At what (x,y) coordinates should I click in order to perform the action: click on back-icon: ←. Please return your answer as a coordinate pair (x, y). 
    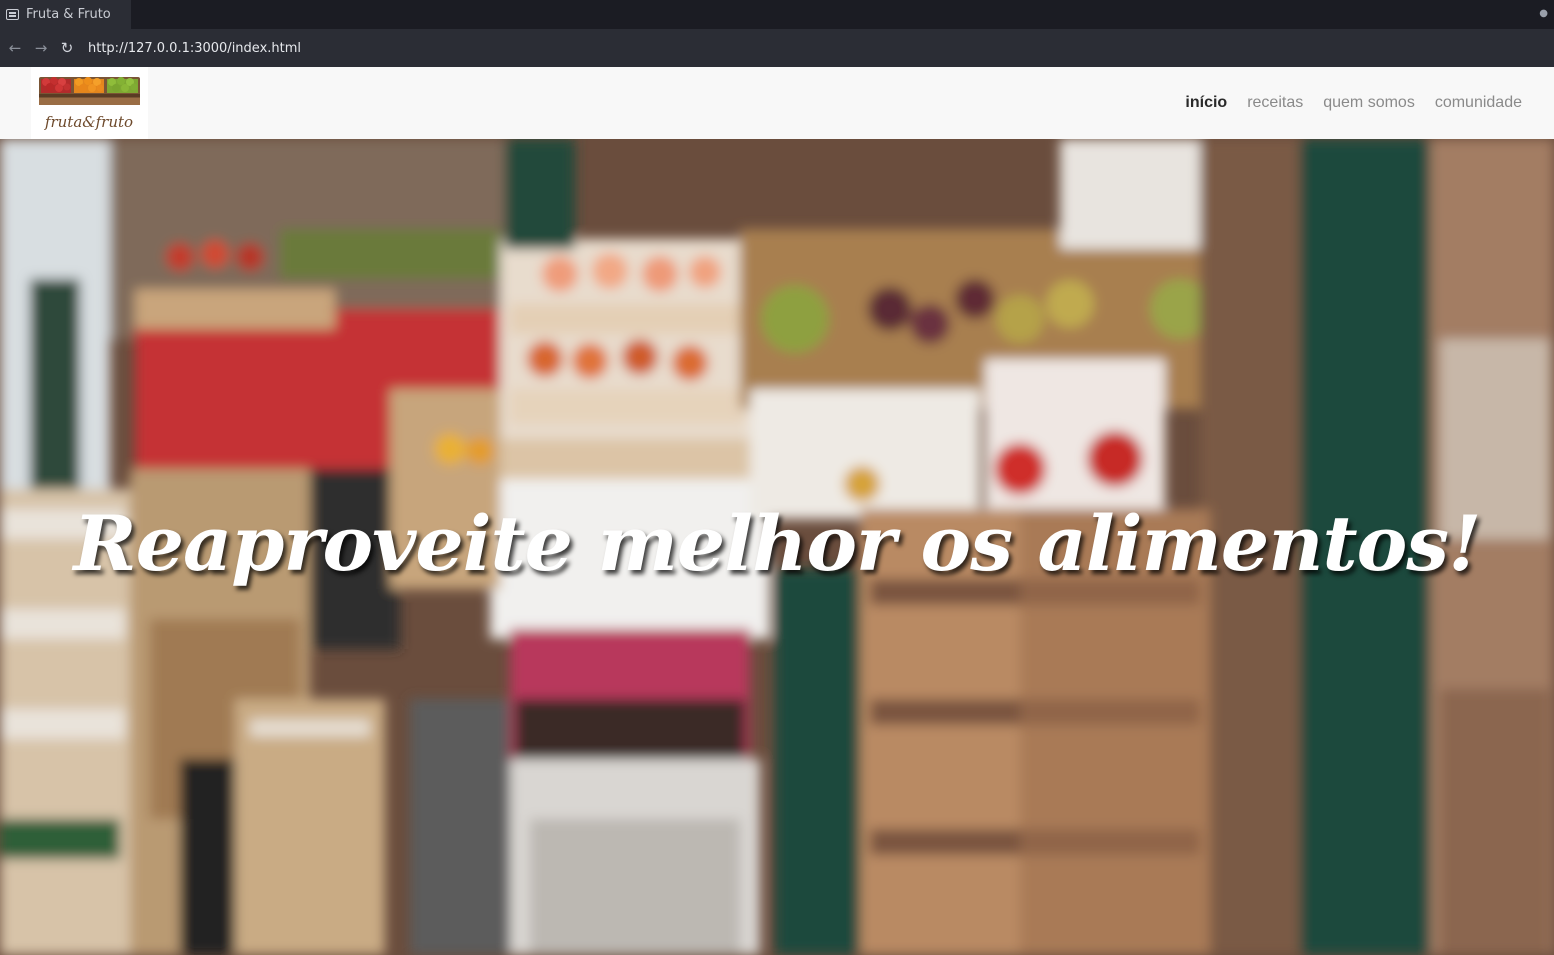
    Looking at the image, I should click on (15, 48).